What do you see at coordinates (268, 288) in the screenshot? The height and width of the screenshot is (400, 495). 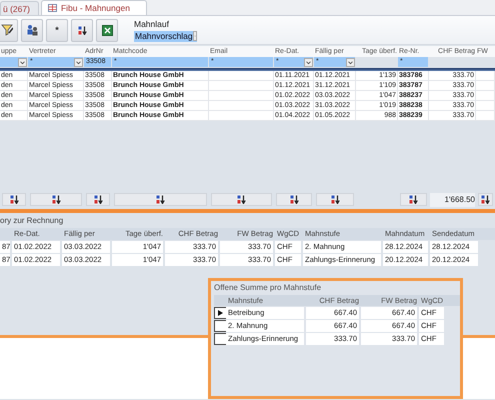 I see `panel-title: Offene Summe pro Mahnstufe` at bounding box center [268, 288].